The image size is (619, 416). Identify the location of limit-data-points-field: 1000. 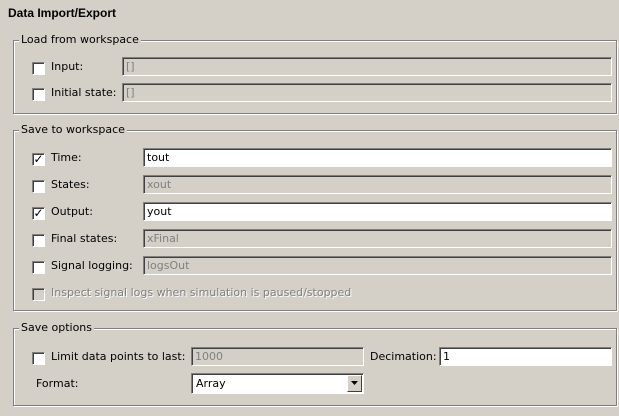
(277, 356).